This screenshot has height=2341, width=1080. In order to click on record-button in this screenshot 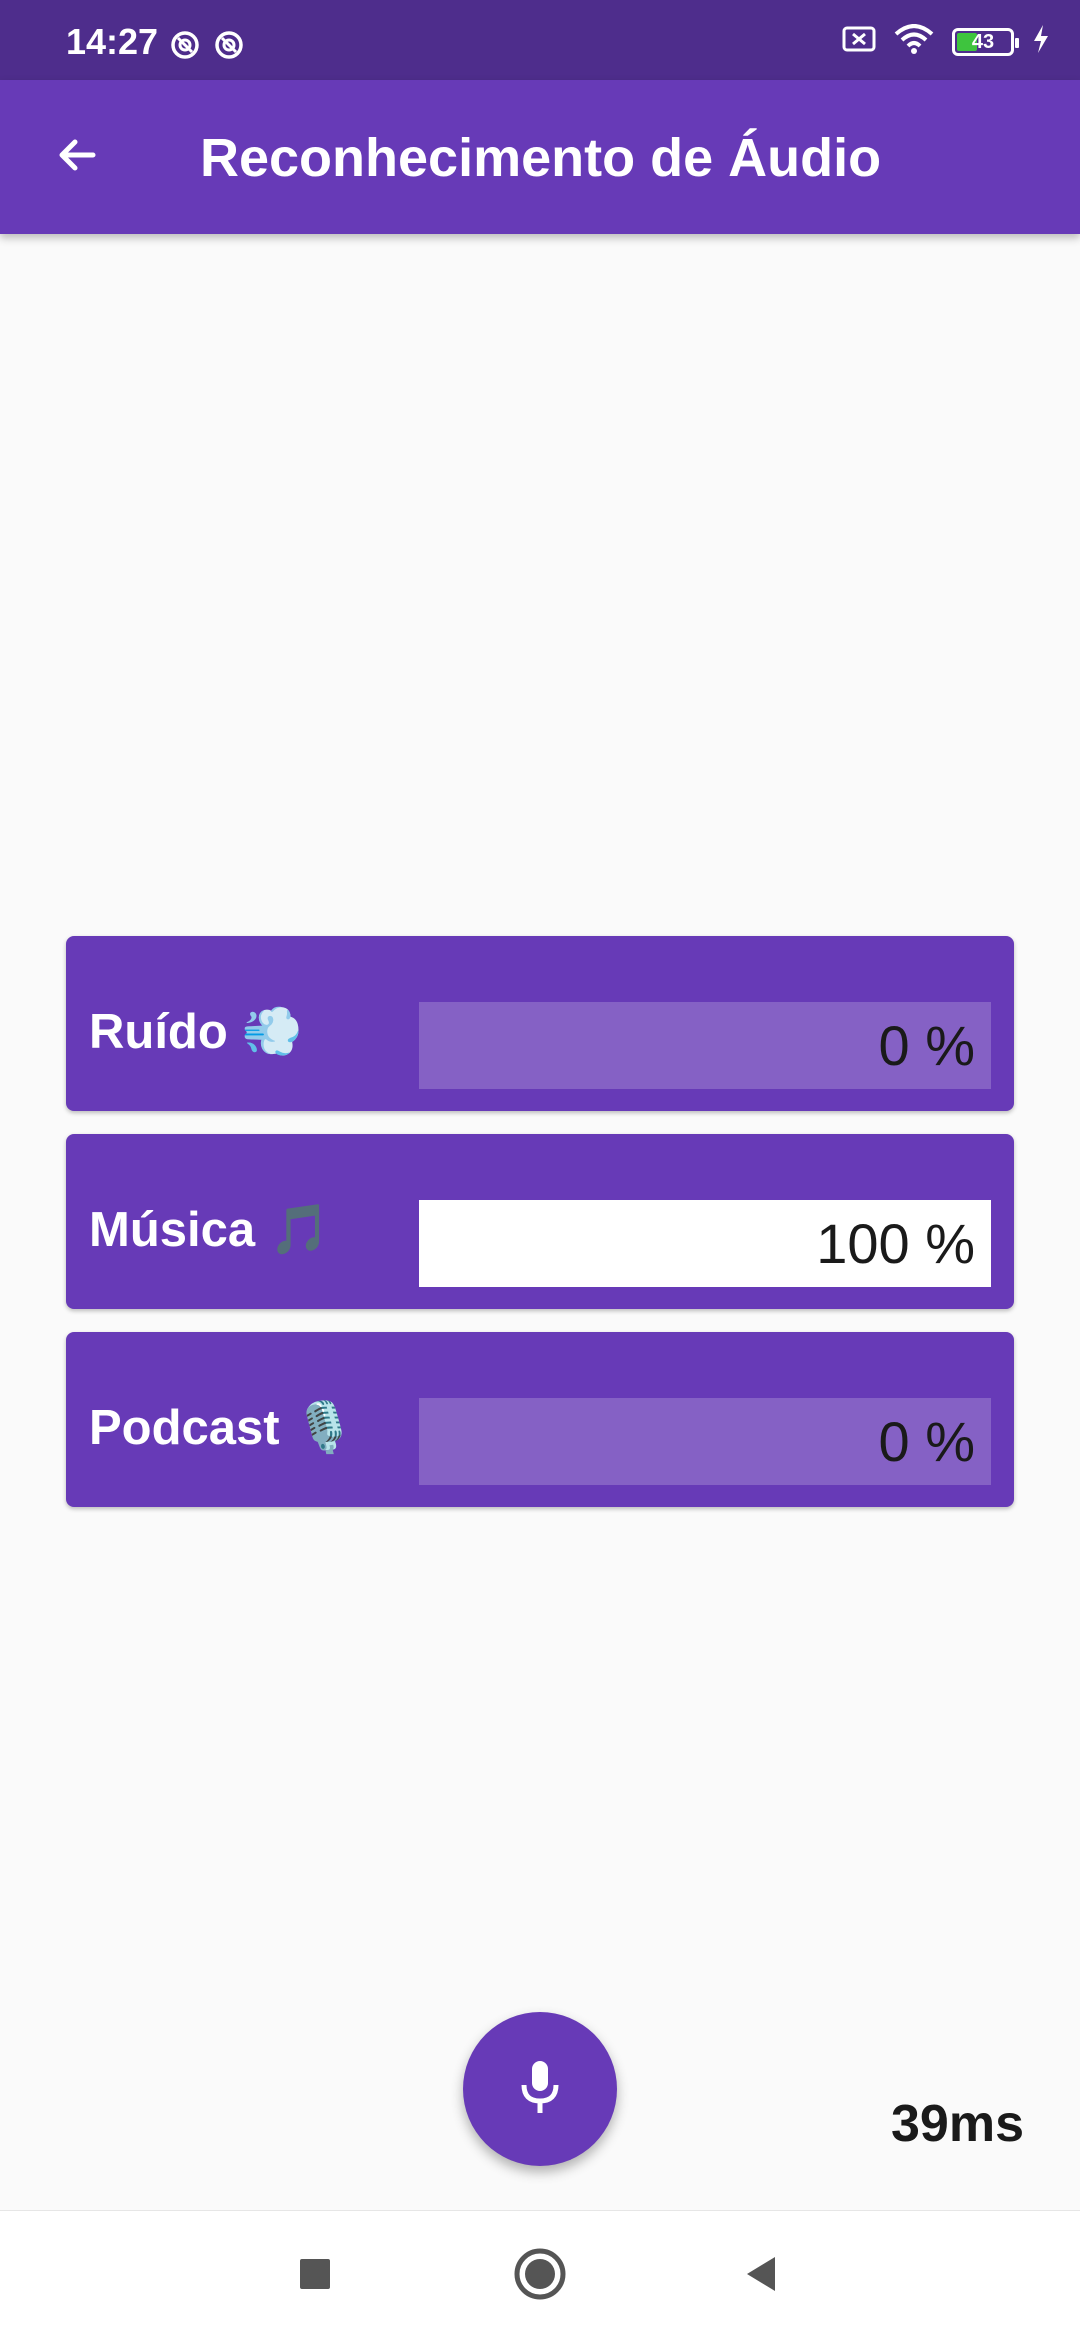, I will do `click(540, 2089)`.